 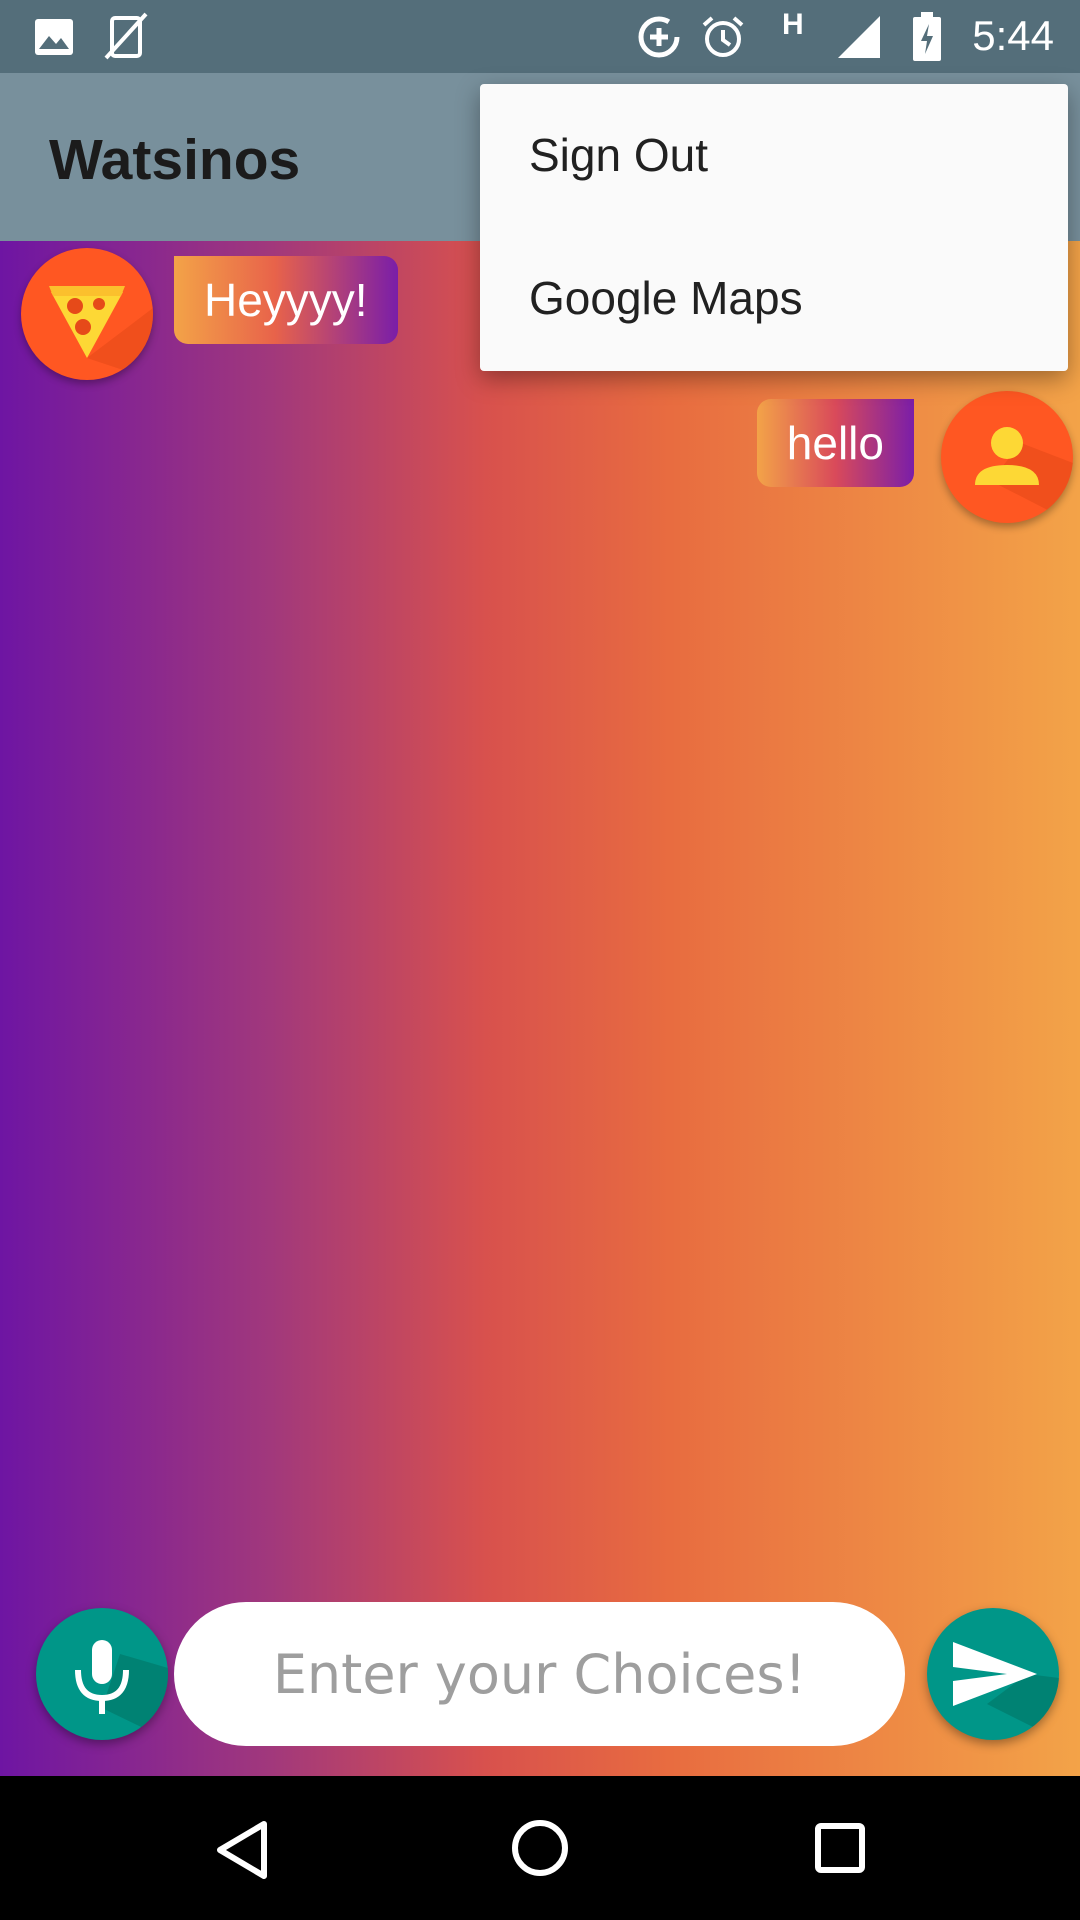 I want to click on message-input-container, so click(x=539, y=1674).